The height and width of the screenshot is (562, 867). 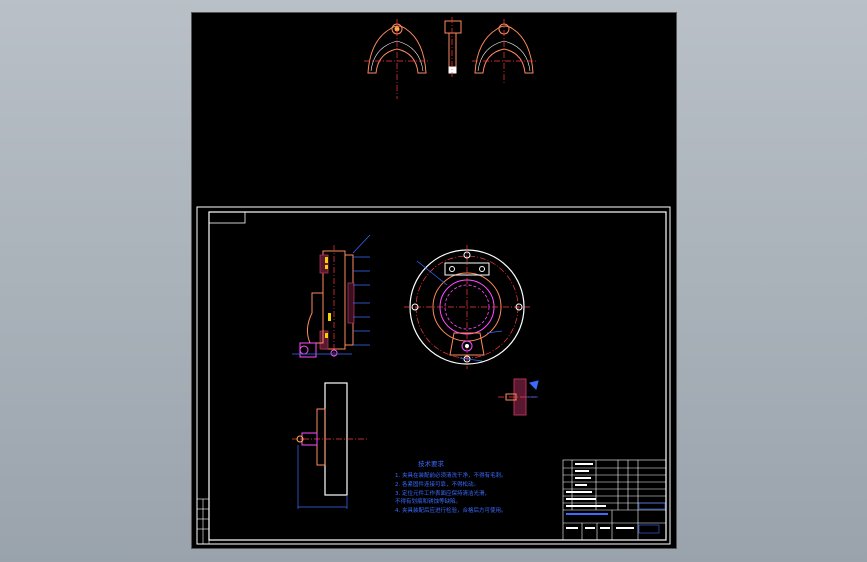 What do you see at coordinates (451, 510) in the screenshot?
I see `tech-note-line: 4. 夹具装配后应进行检验，合格后方可使用。` at bounding box center [451, 510].